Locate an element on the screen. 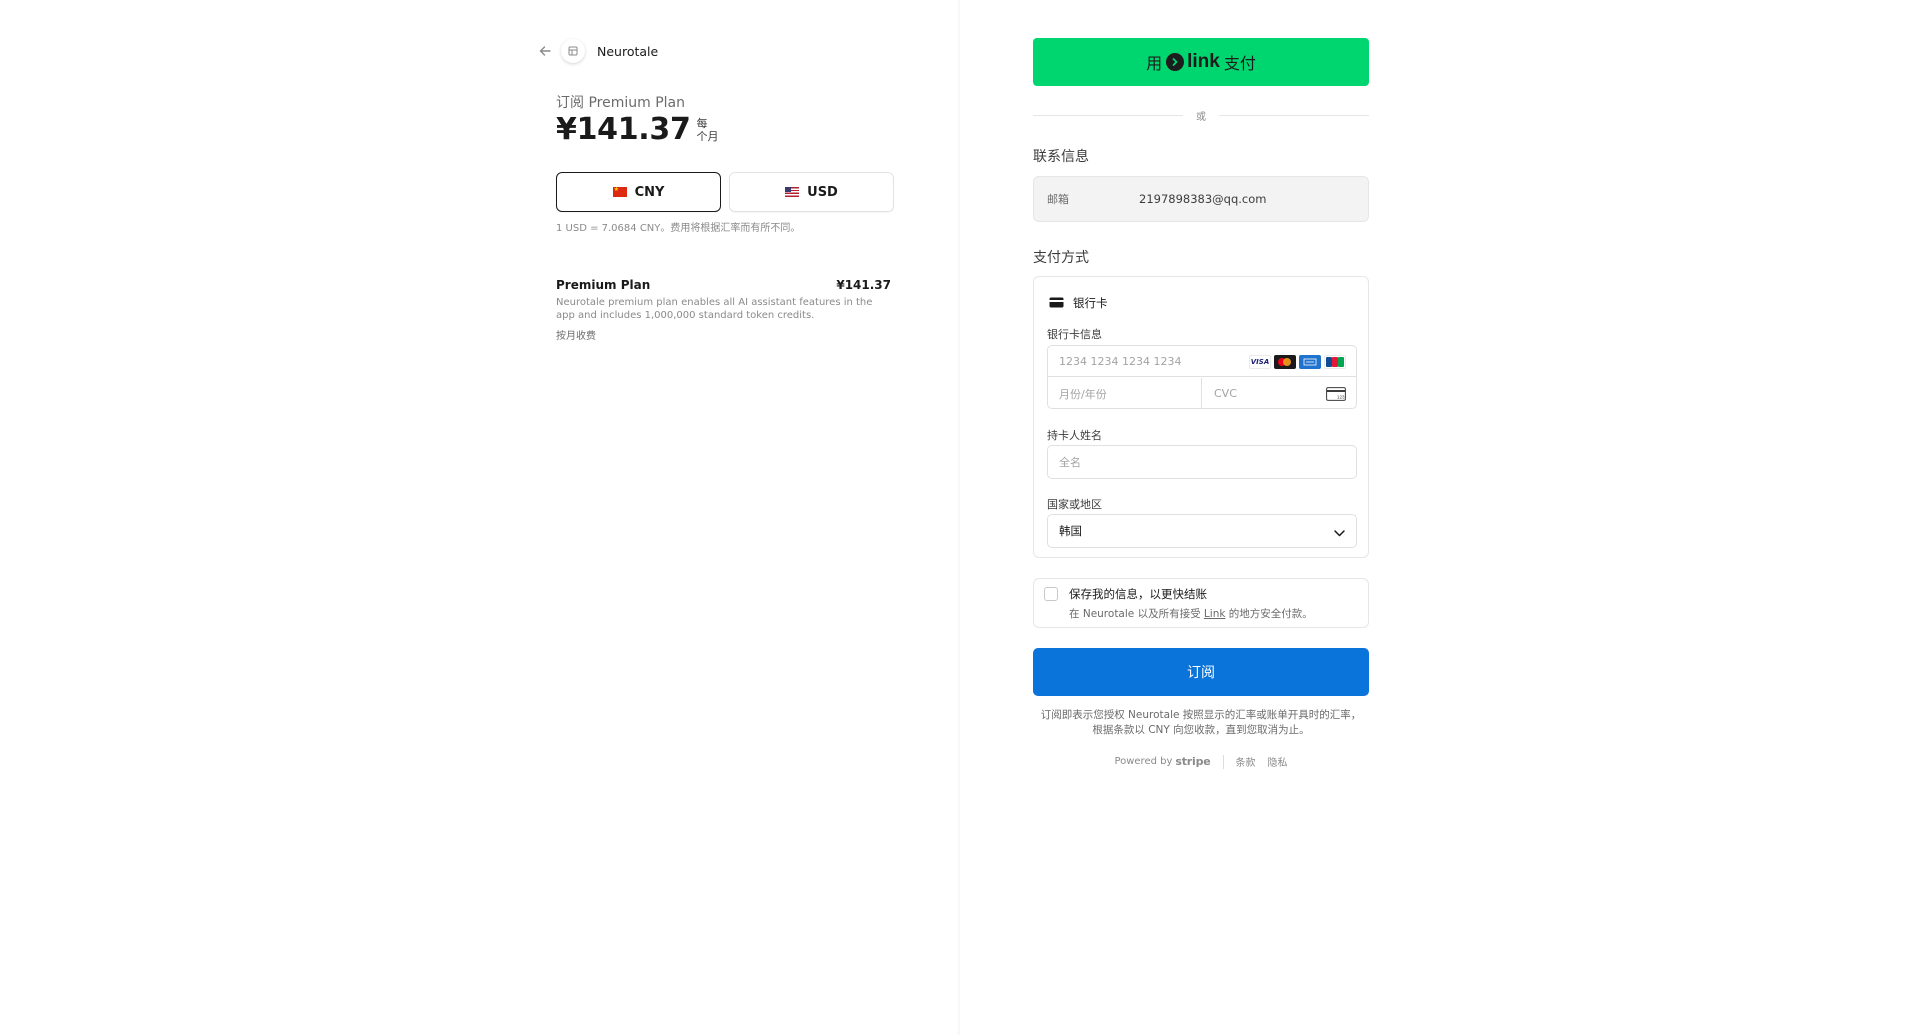  or-divider: 或 is located at coordinates (1201, 115).